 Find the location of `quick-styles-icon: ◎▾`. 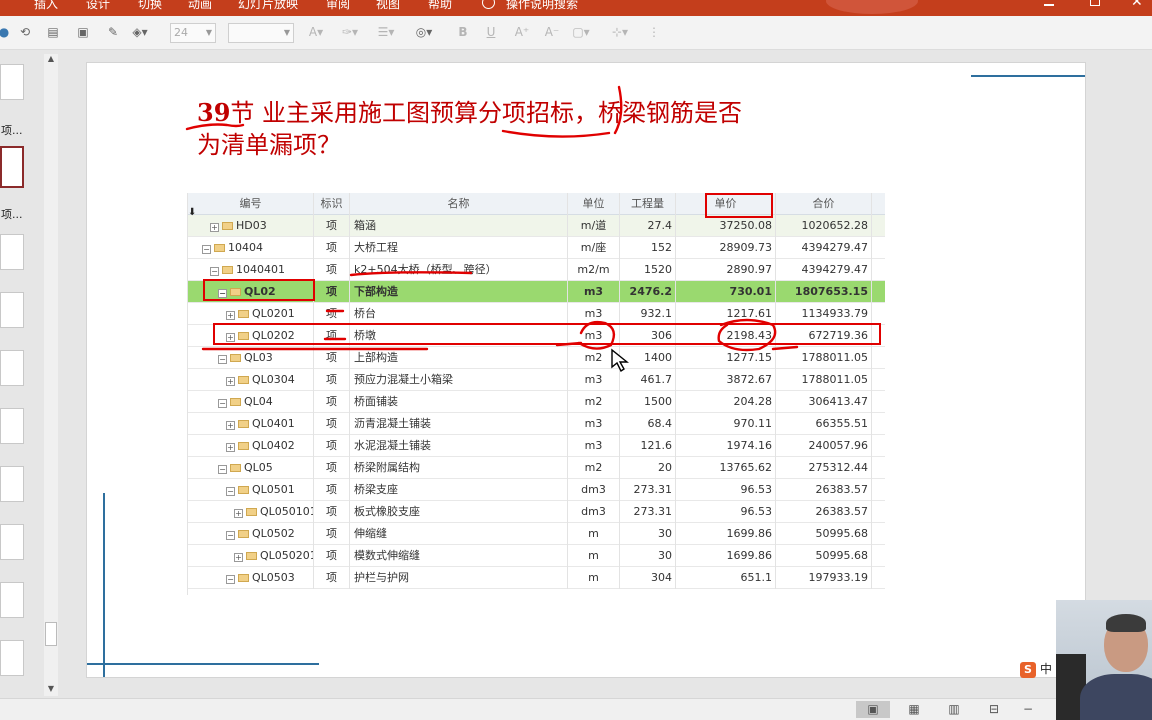

quick-styles-icon: ◎▾ is located at coordinates (424, 32).